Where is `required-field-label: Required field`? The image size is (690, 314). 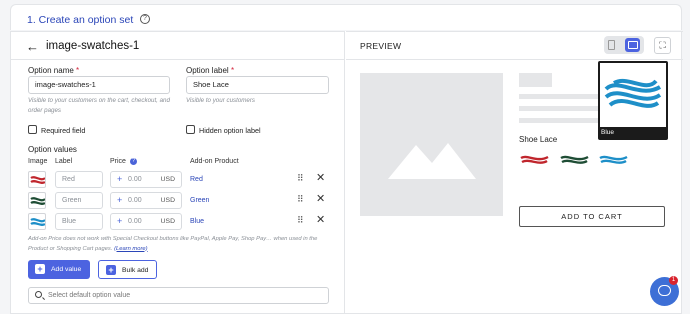 required-field-label: Required field is located at coordinates (63, 130).